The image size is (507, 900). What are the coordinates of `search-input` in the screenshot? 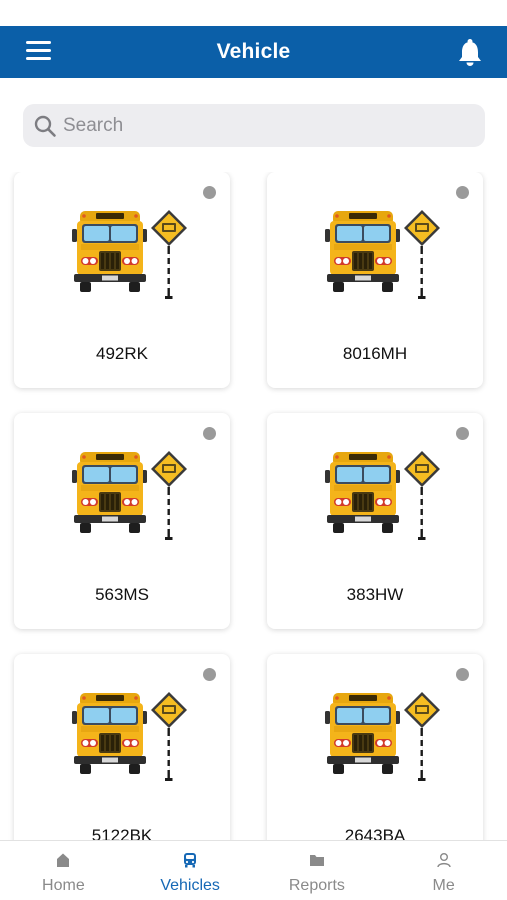 It's located at (263, 125).